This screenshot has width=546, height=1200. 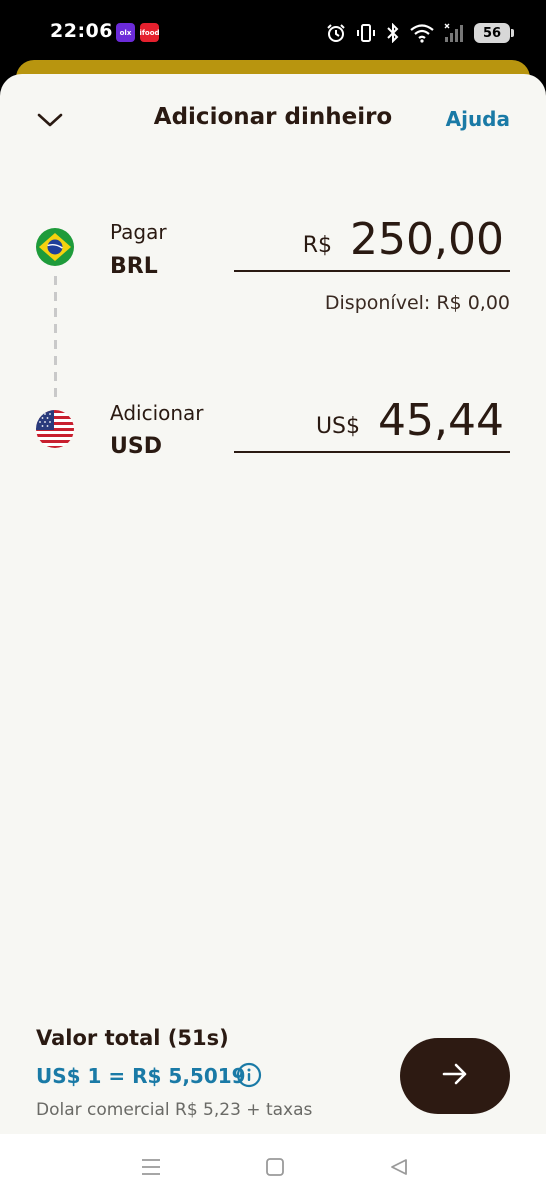 I want to click on pay-amount-field: R$ 250,00, so click(x=372, y=242).